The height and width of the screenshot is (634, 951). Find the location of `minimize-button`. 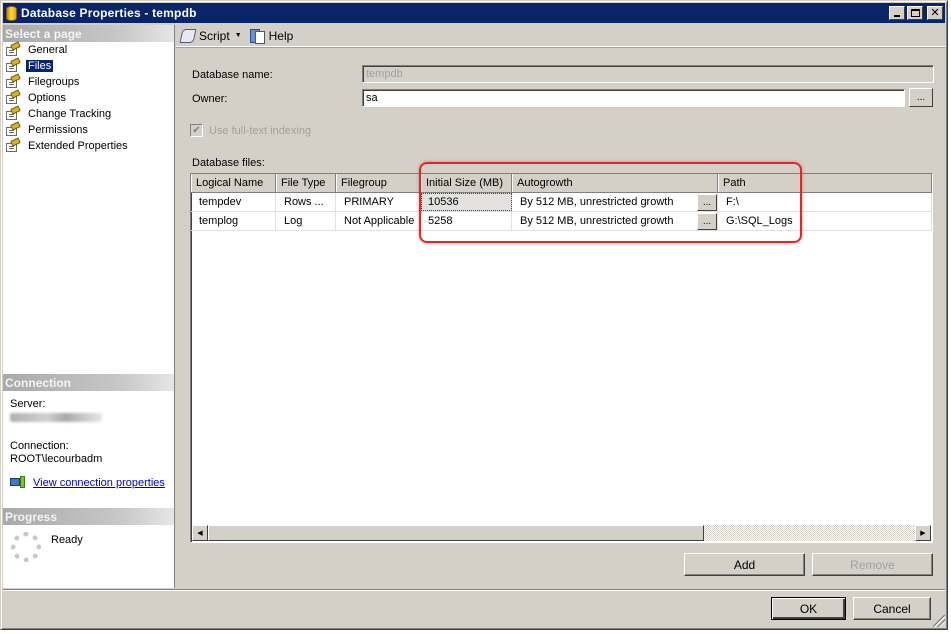

minimize-button is located at coordinates (897, 13).